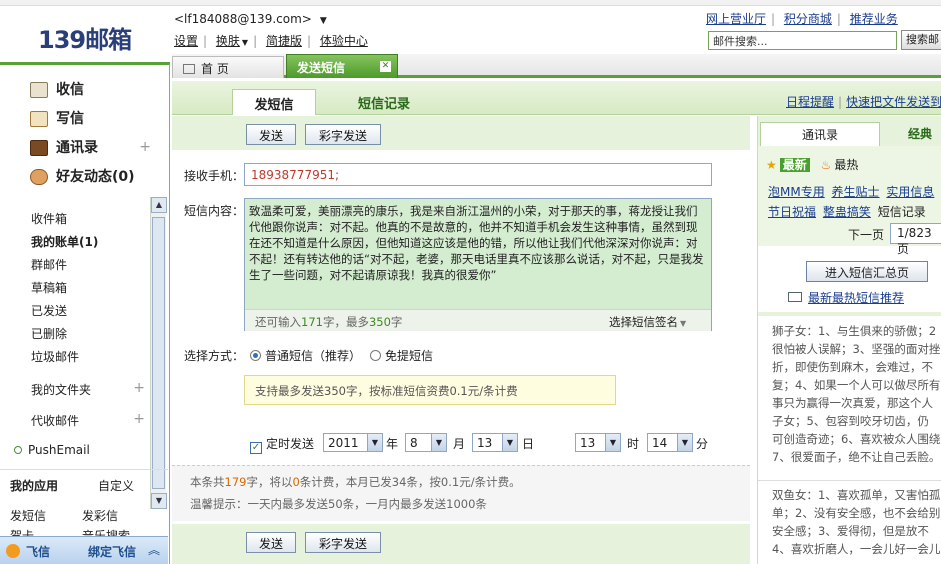 The width and height of the screenshot is (941, 564). What do you see at coordinates (55, 356) in the screenshot?
I see `folder-spam: 垃圾邮件` at bounding box center [55, 356].